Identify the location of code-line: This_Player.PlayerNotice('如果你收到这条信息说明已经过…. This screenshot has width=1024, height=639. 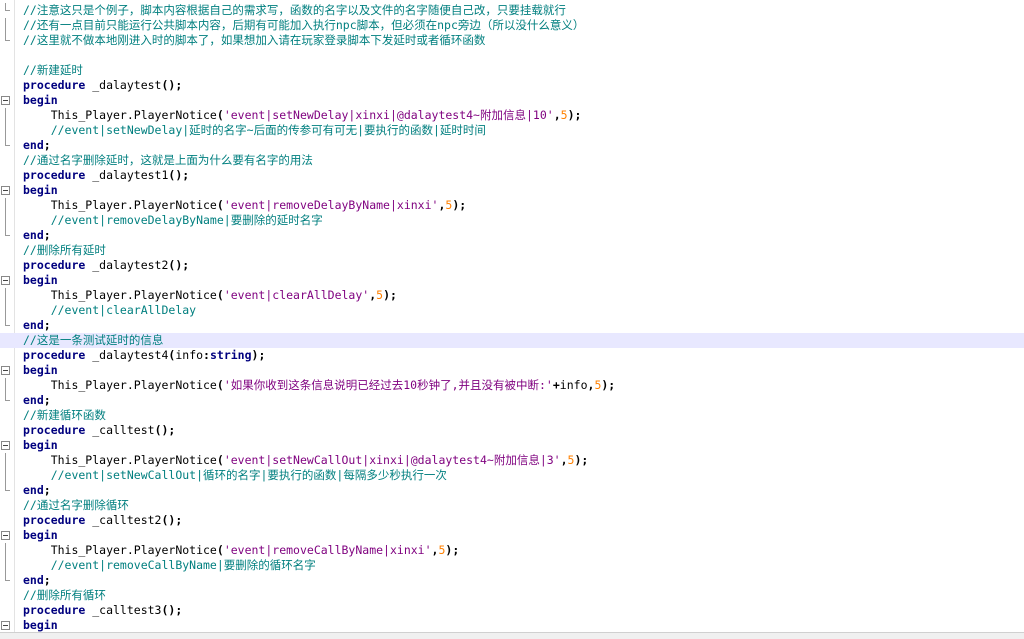
(512, 385).